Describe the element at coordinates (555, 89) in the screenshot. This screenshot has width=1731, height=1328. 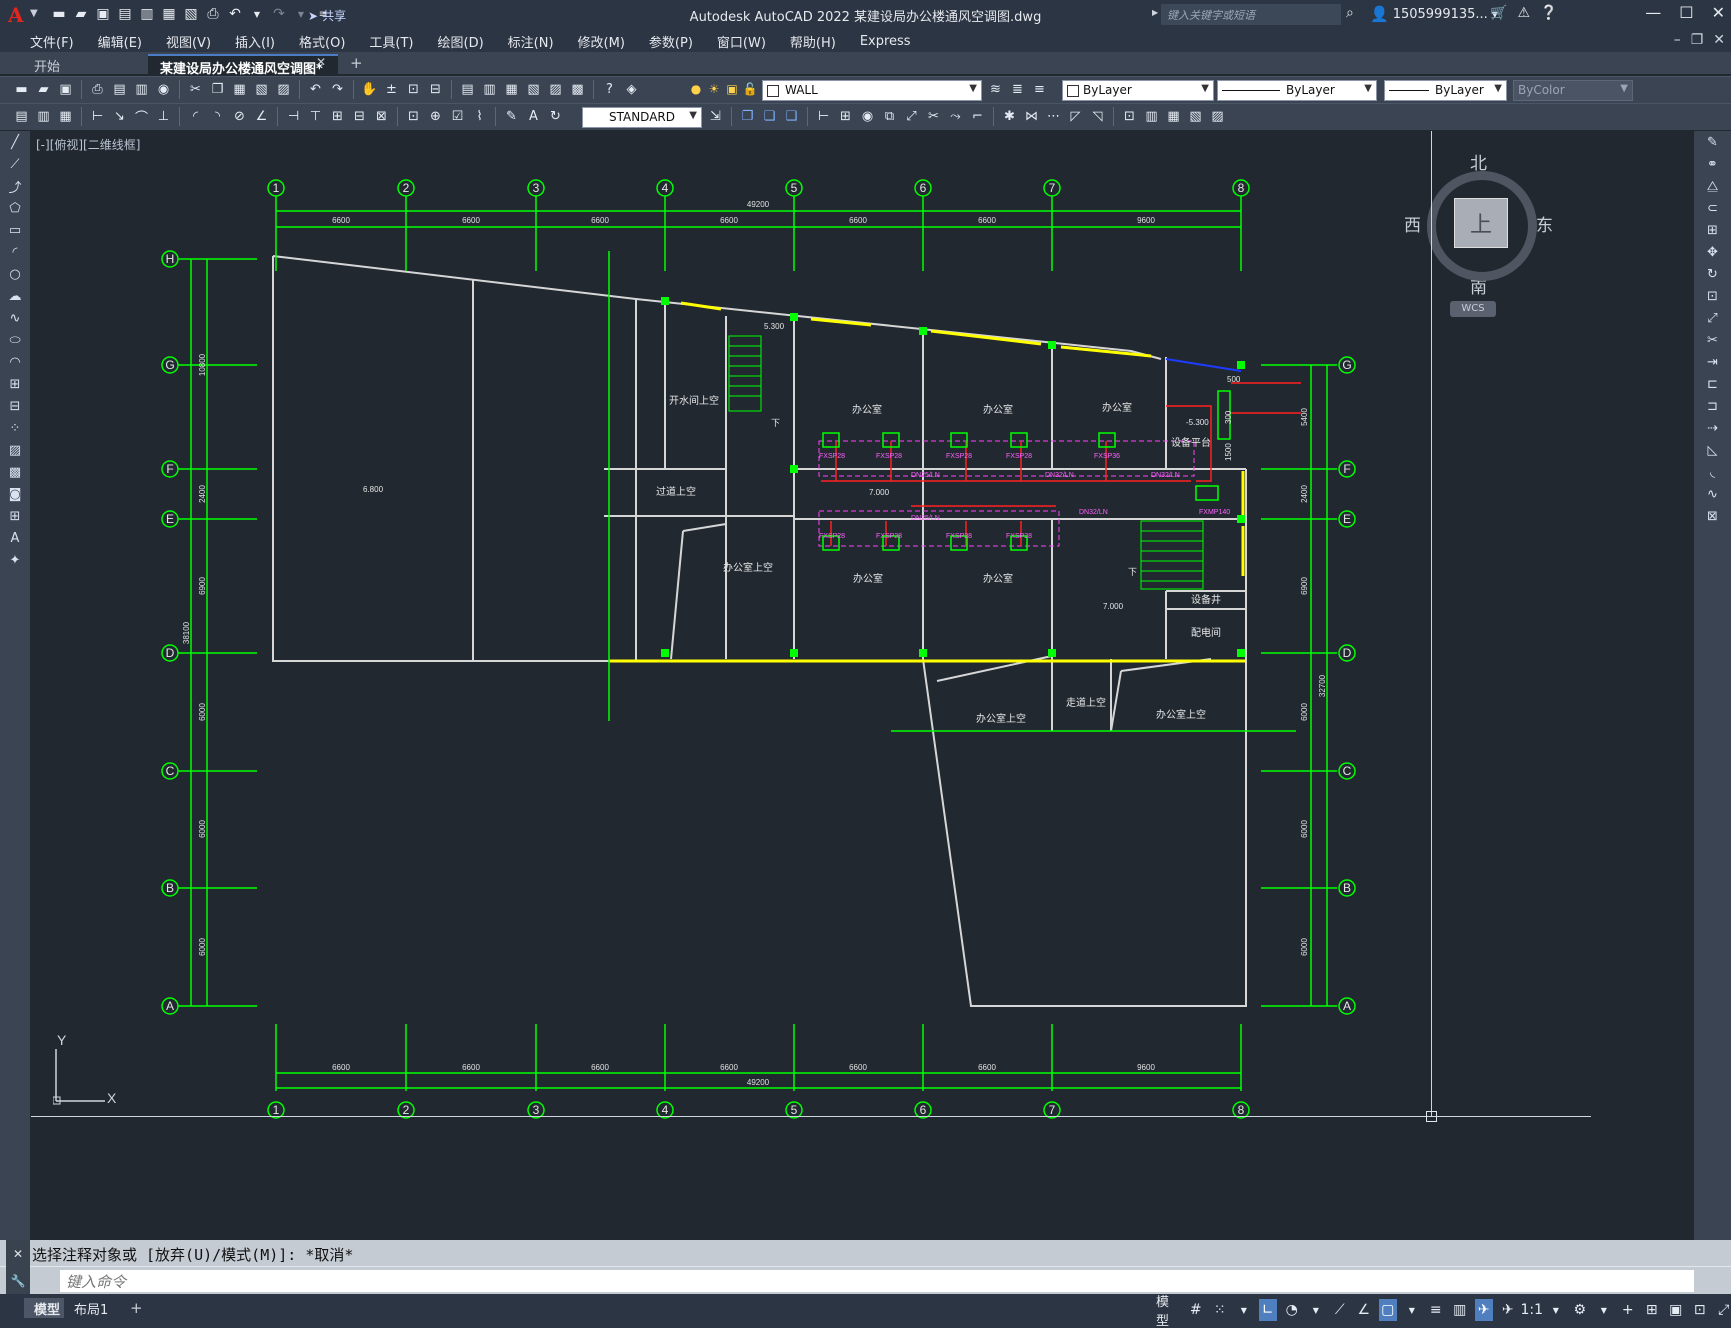
I see `markup-icon: ▨` at that location.